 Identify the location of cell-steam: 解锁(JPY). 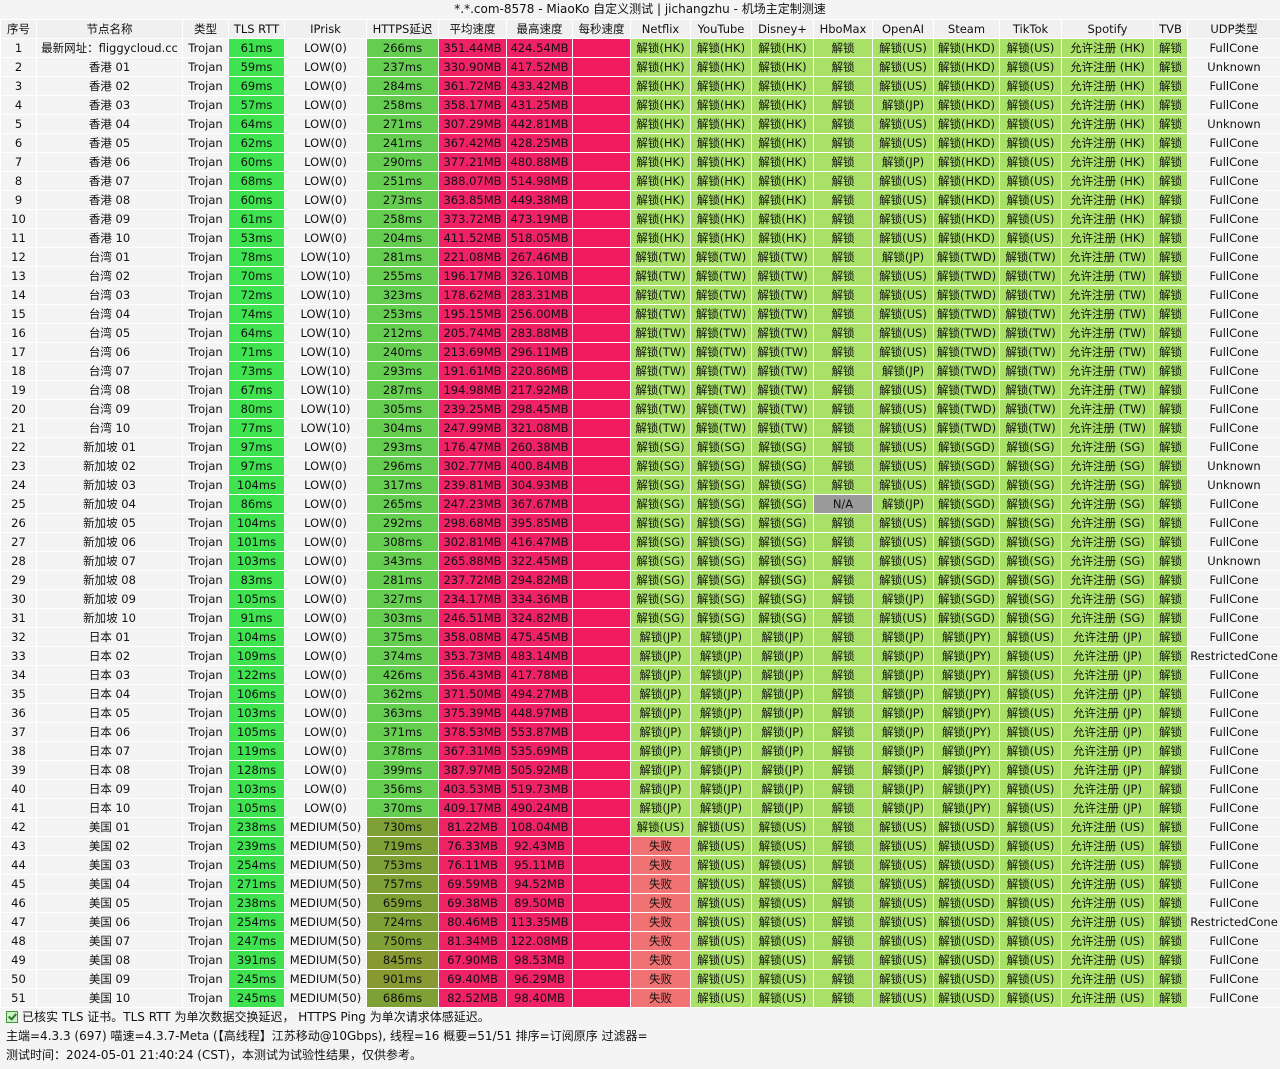
(966, 789).